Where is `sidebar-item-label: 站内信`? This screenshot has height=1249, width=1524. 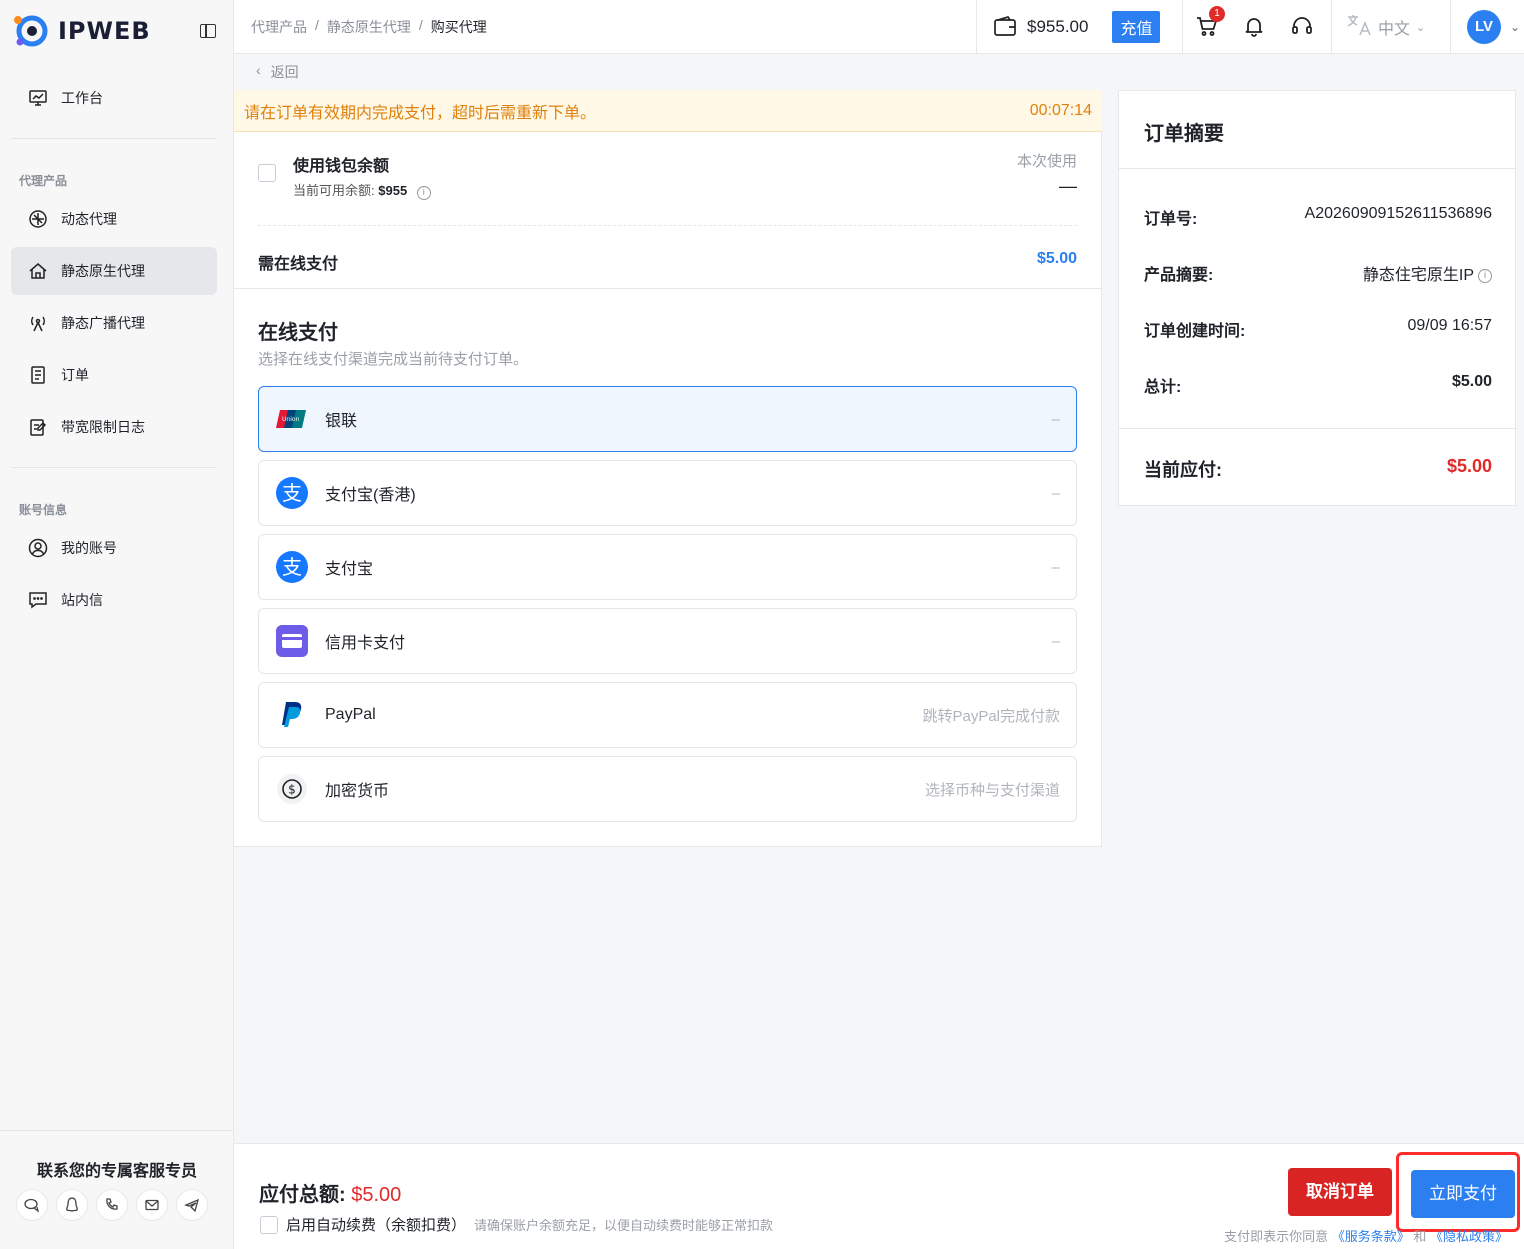 sidebar-item-label: 站内信 is located at coordinates (82, 600).